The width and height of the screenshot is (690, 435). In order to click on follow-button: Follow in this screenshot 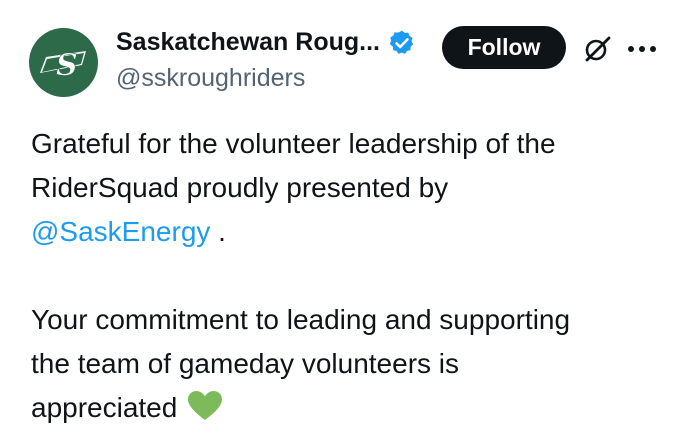, I will do `click(504, 47)`.